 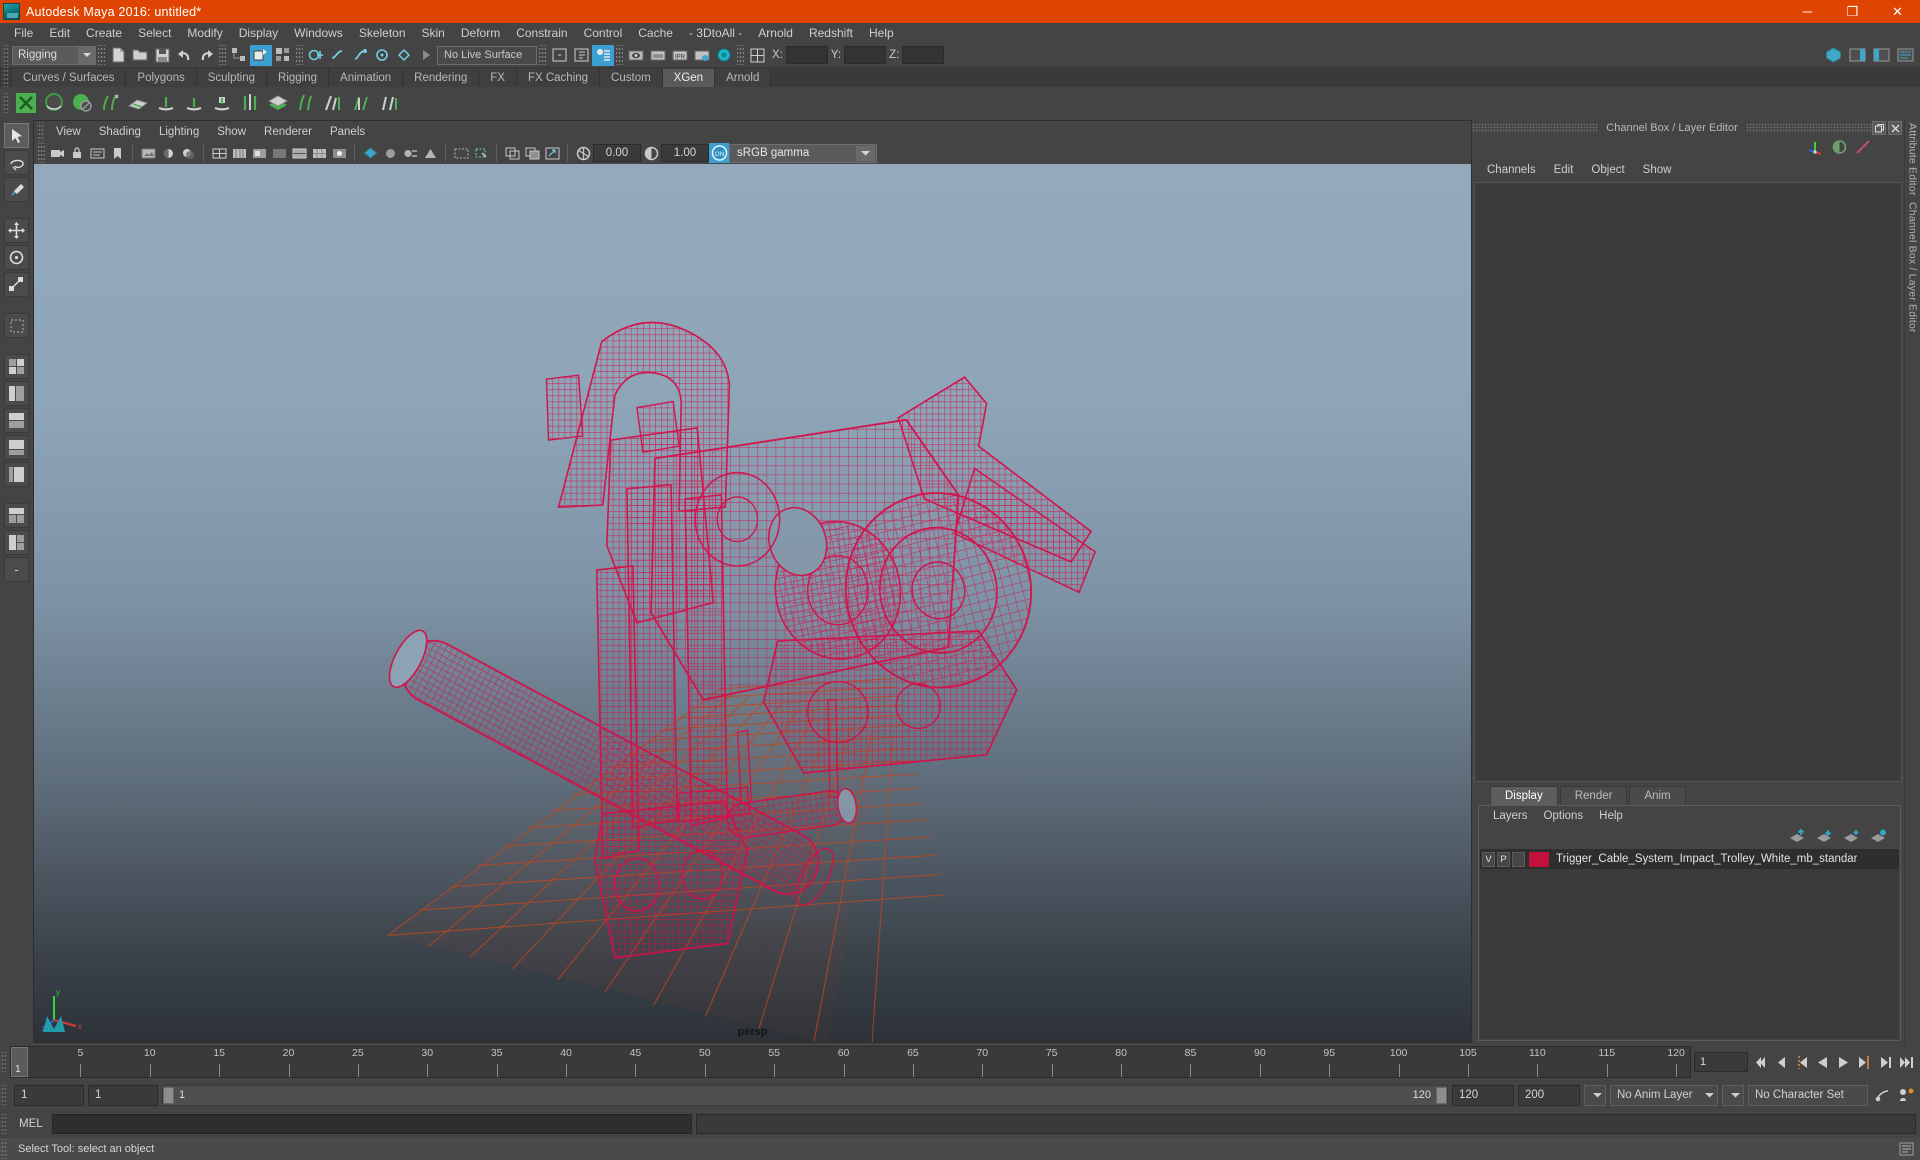 I want to click on layout-four-view-button, so click(x=16, y=366).